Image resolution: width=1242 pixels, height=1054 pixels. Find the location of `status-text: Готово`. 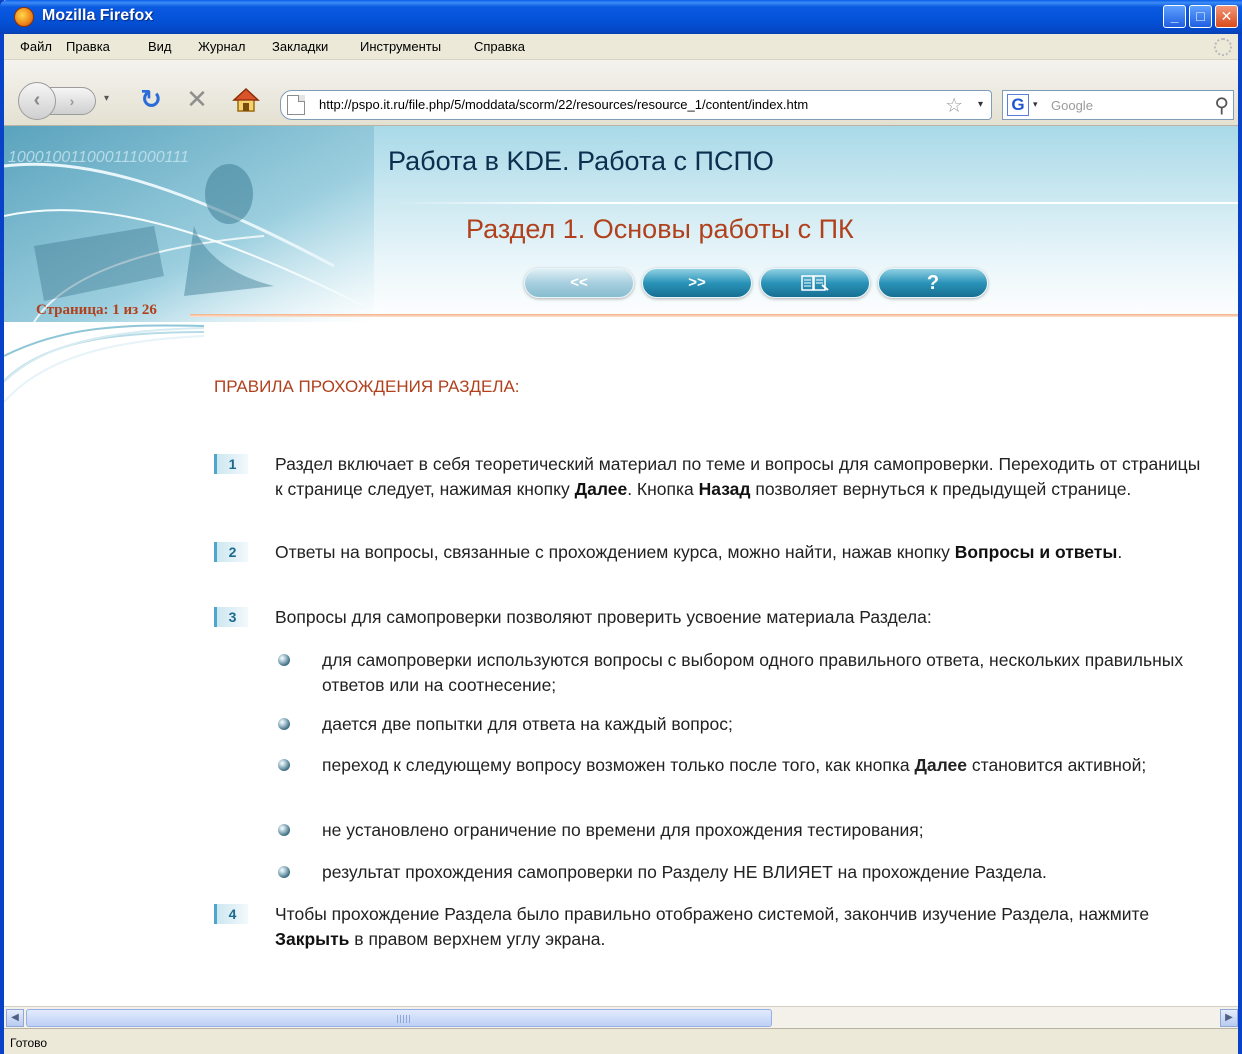

status-text: Готово is located at coordinates (29, 1043).